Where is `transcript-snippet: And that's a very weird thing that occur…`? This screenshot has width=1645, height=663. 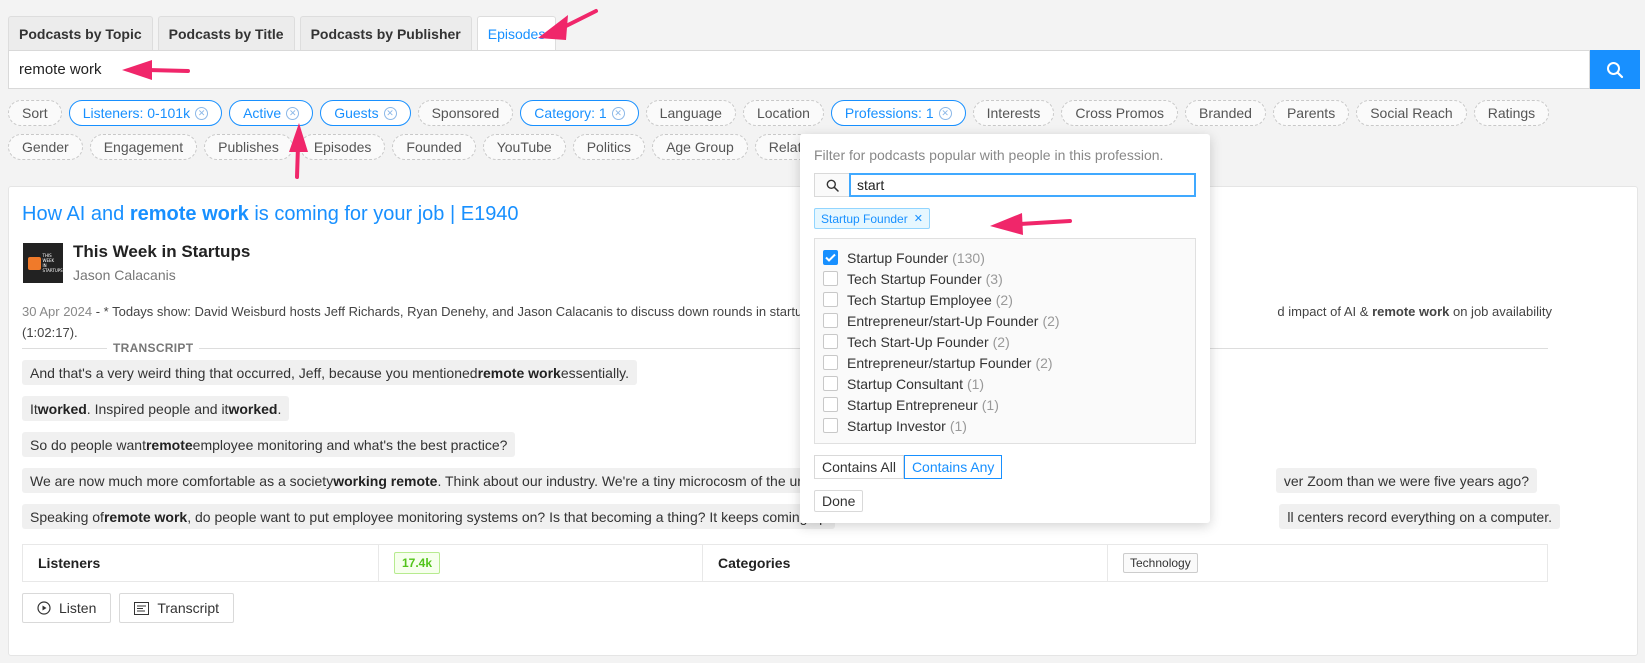 transcript-snippet: And that's a very weird thing that occur… is located at coordinates (330, 372).